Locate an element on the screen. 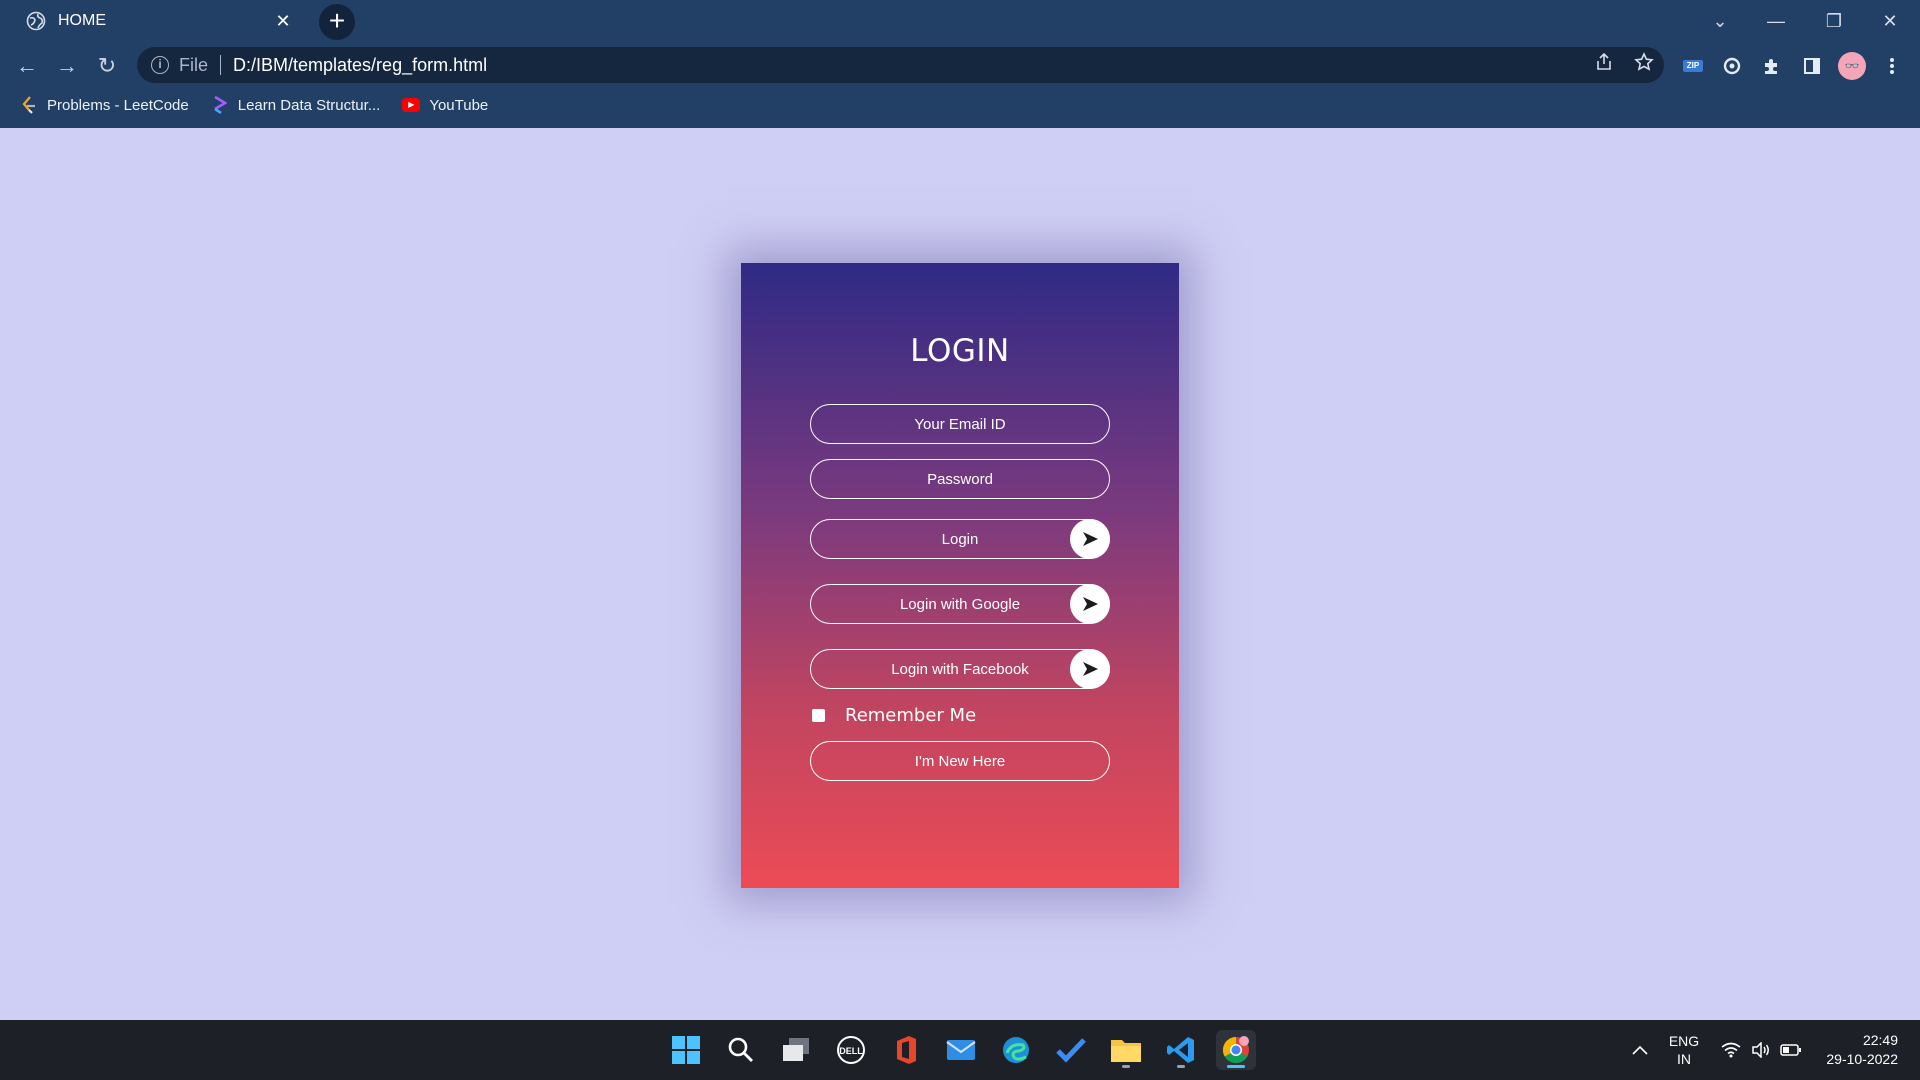 The width and height of the screenshot is (1920, 1080). bookmark-leetcode: Problems - LeetCode is located at coordinates (104, 105).